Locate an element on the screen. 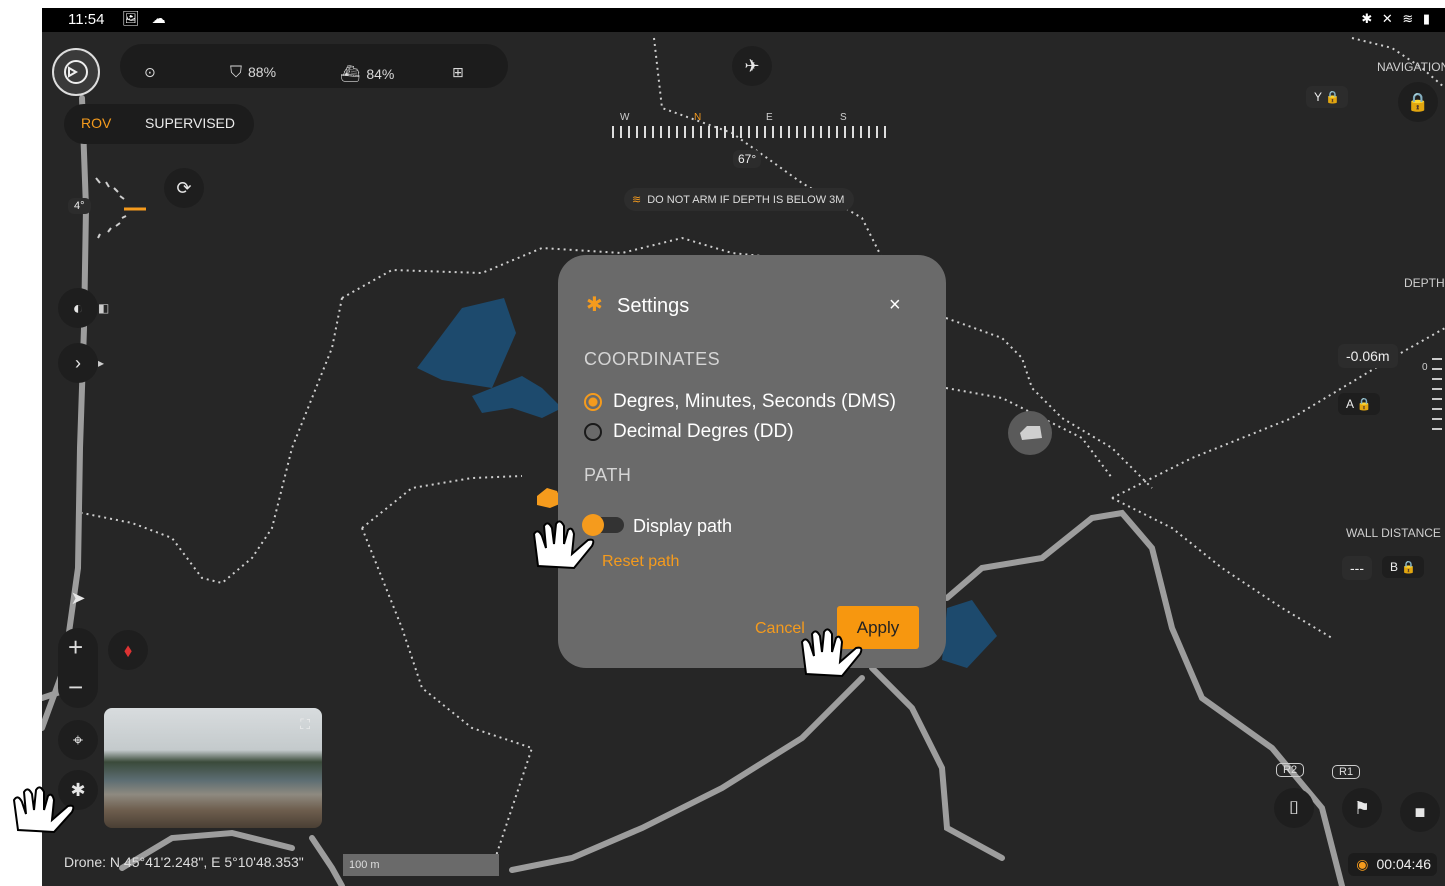 This screenshot has width=1445, height=886. zoom-in-button: + is located at coordinates (75, 647).